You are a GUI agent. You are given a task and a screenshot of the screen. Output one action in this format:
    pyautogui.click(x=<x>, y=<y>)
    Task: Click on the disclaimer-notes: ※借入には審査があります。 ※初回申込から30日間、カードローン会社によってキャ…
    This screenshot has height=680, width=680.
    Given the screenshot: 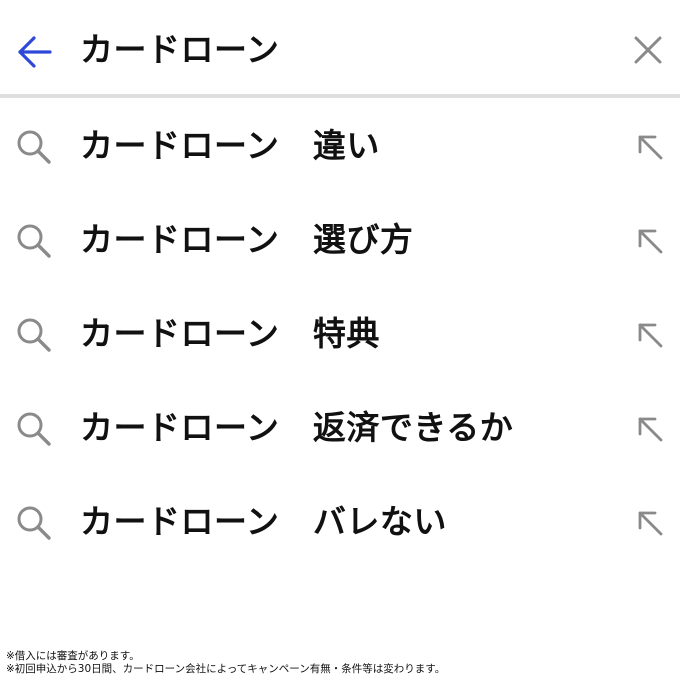 What is the action you would take?
    pyautogui.click(x=225, y=663)
    